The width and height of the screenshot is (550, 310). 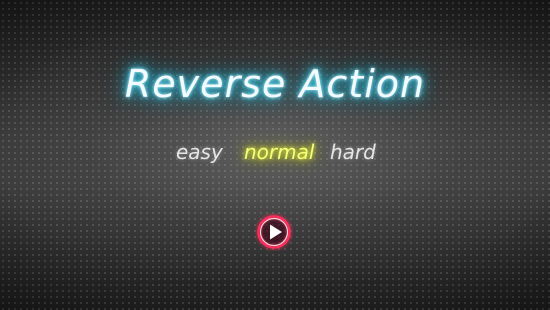 What do you see at coordinates (279, 152) in the screenshot?
I see `difficulty-normal-option: normal` at bounding box center [279, 152].